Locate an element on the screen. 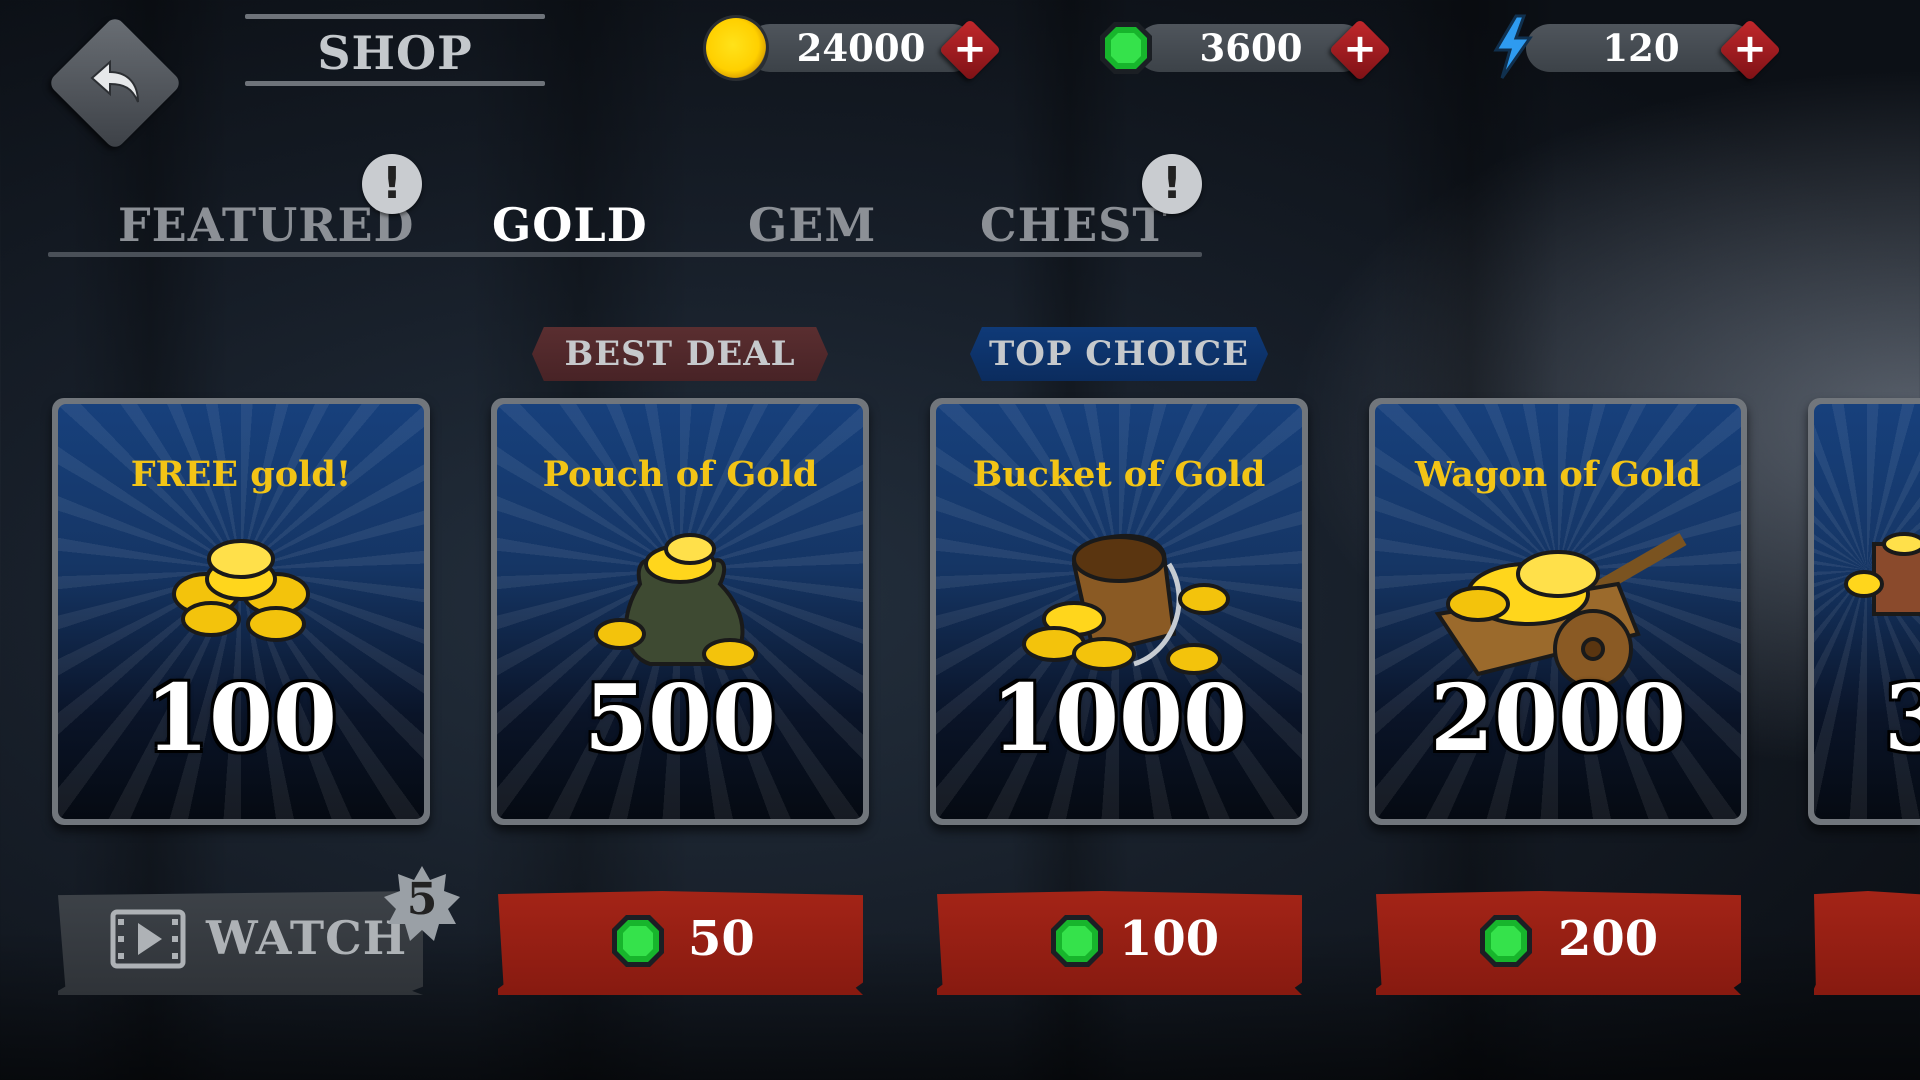  energy-amount: 120 is located at coordinates (1641, 48).